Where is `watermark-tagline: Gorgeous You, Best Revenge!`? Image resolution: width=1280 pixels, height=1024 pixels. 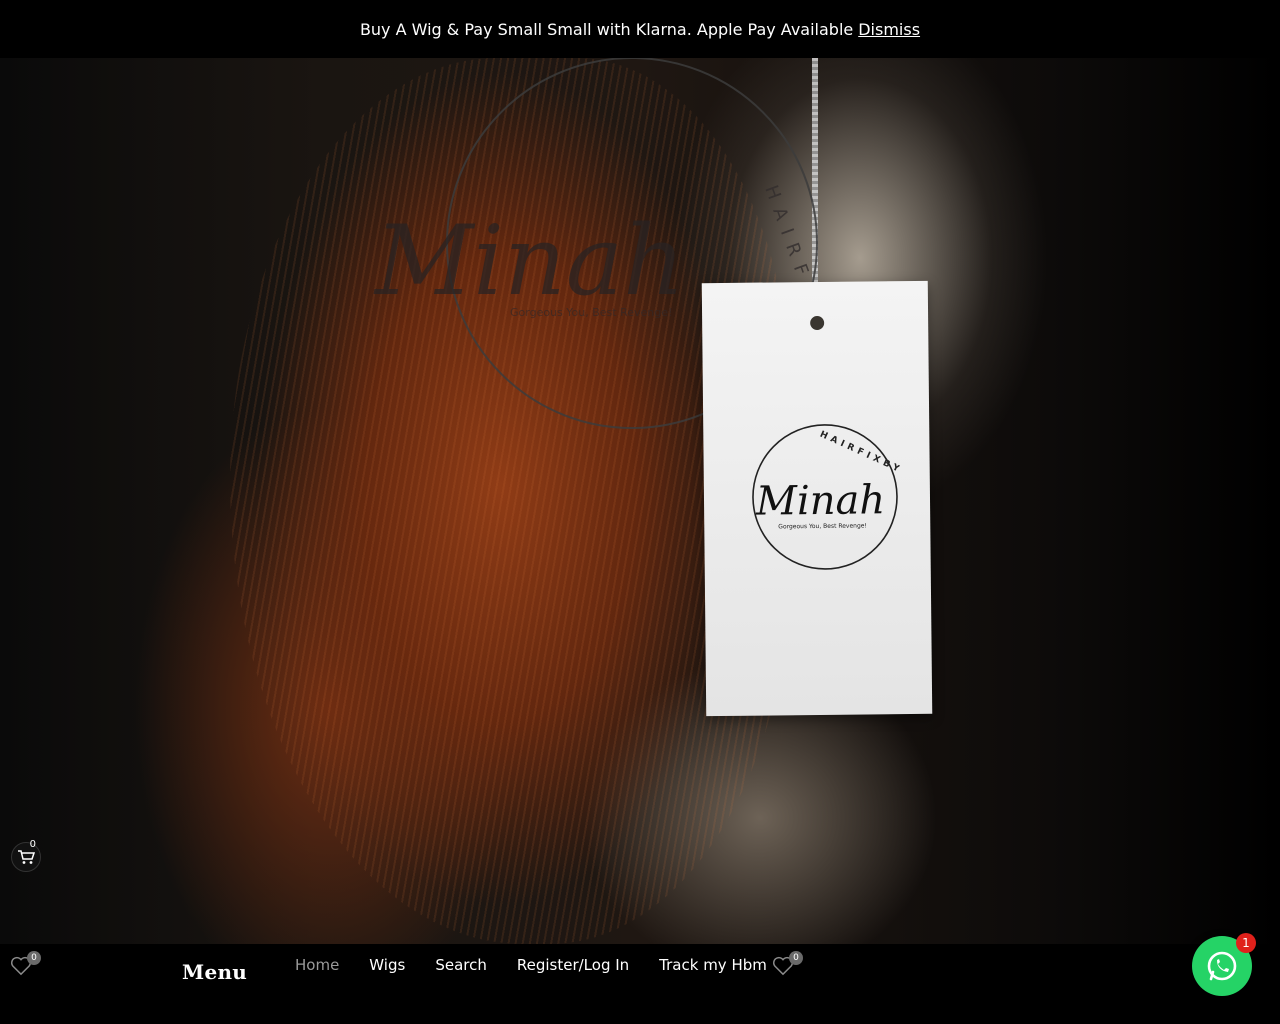
watermark-tagline: Gorgeous You, Best Revenge! is located at coordinates (591, 312).